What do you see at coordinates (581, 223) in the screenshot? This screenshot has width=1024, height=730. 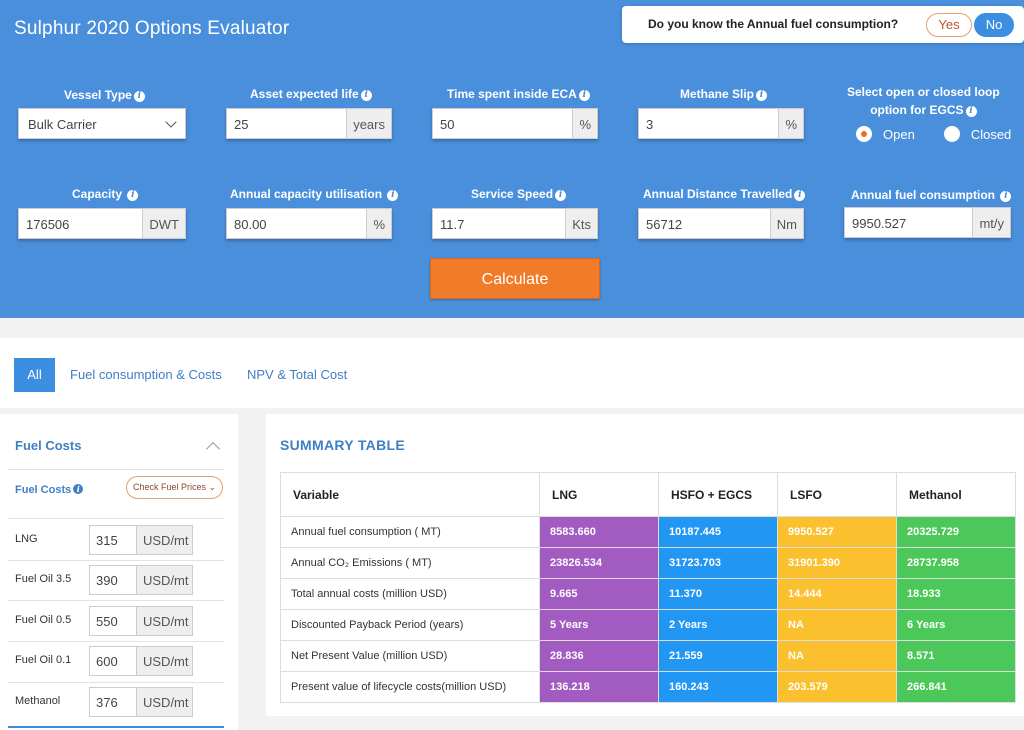 I see `service-speed-unit: Kts` at bounding box center [581, 223].